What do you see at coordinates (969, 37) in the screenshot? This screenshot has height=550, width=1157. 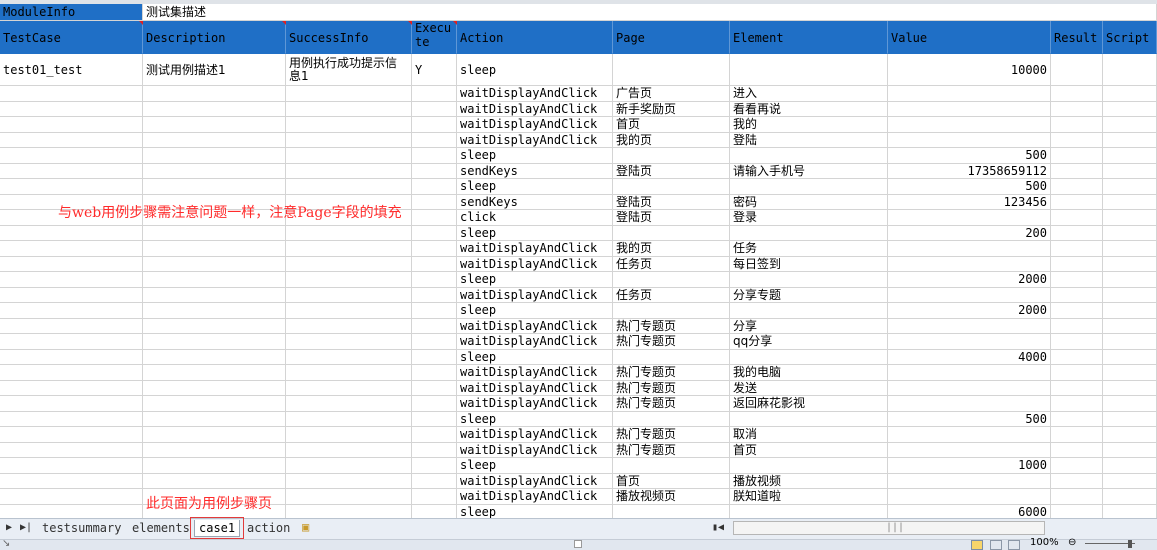 I see `header-value: Value` at bounding box center [969, 37].